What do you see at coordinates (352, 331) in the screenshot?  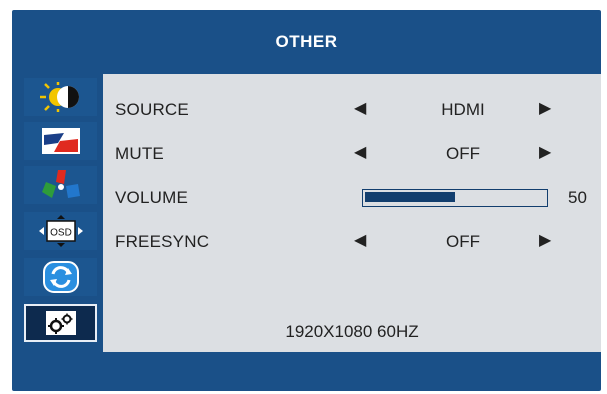 I see `resolution-status: 1920X1080 60HZ` at bounding box center [352, 331].